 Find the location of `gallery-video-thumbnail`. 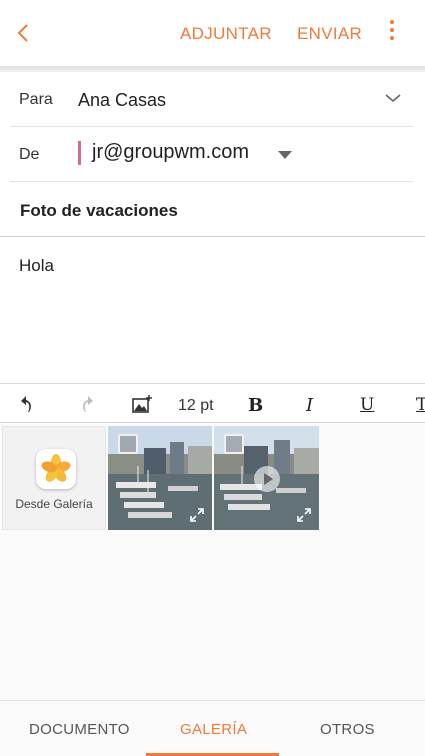

gallery-video-thumbnail is located at coordinates (266, 478).